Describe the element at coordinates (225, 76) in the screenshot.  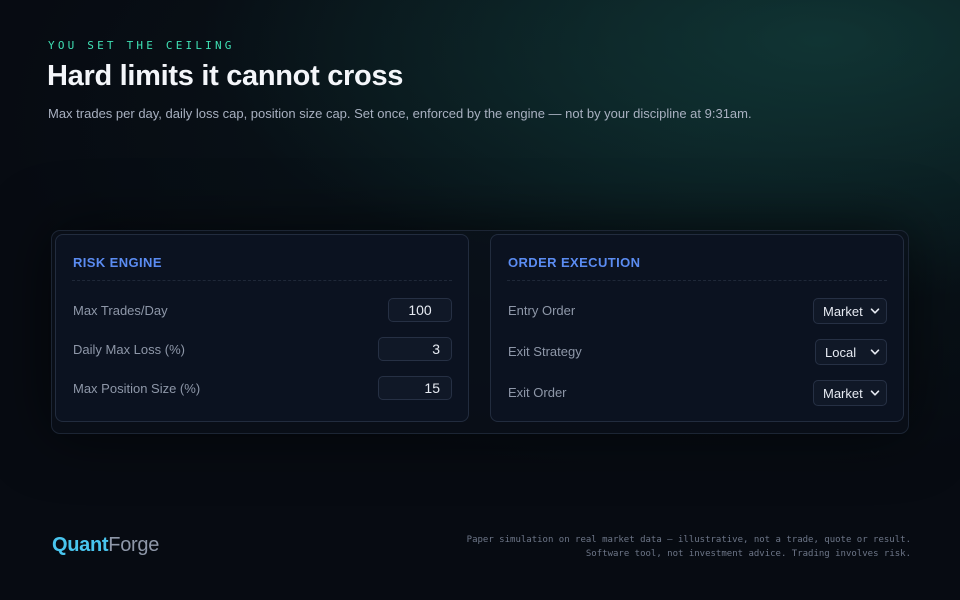
I see `page-title: Hard limits it cannot cross` at that location.